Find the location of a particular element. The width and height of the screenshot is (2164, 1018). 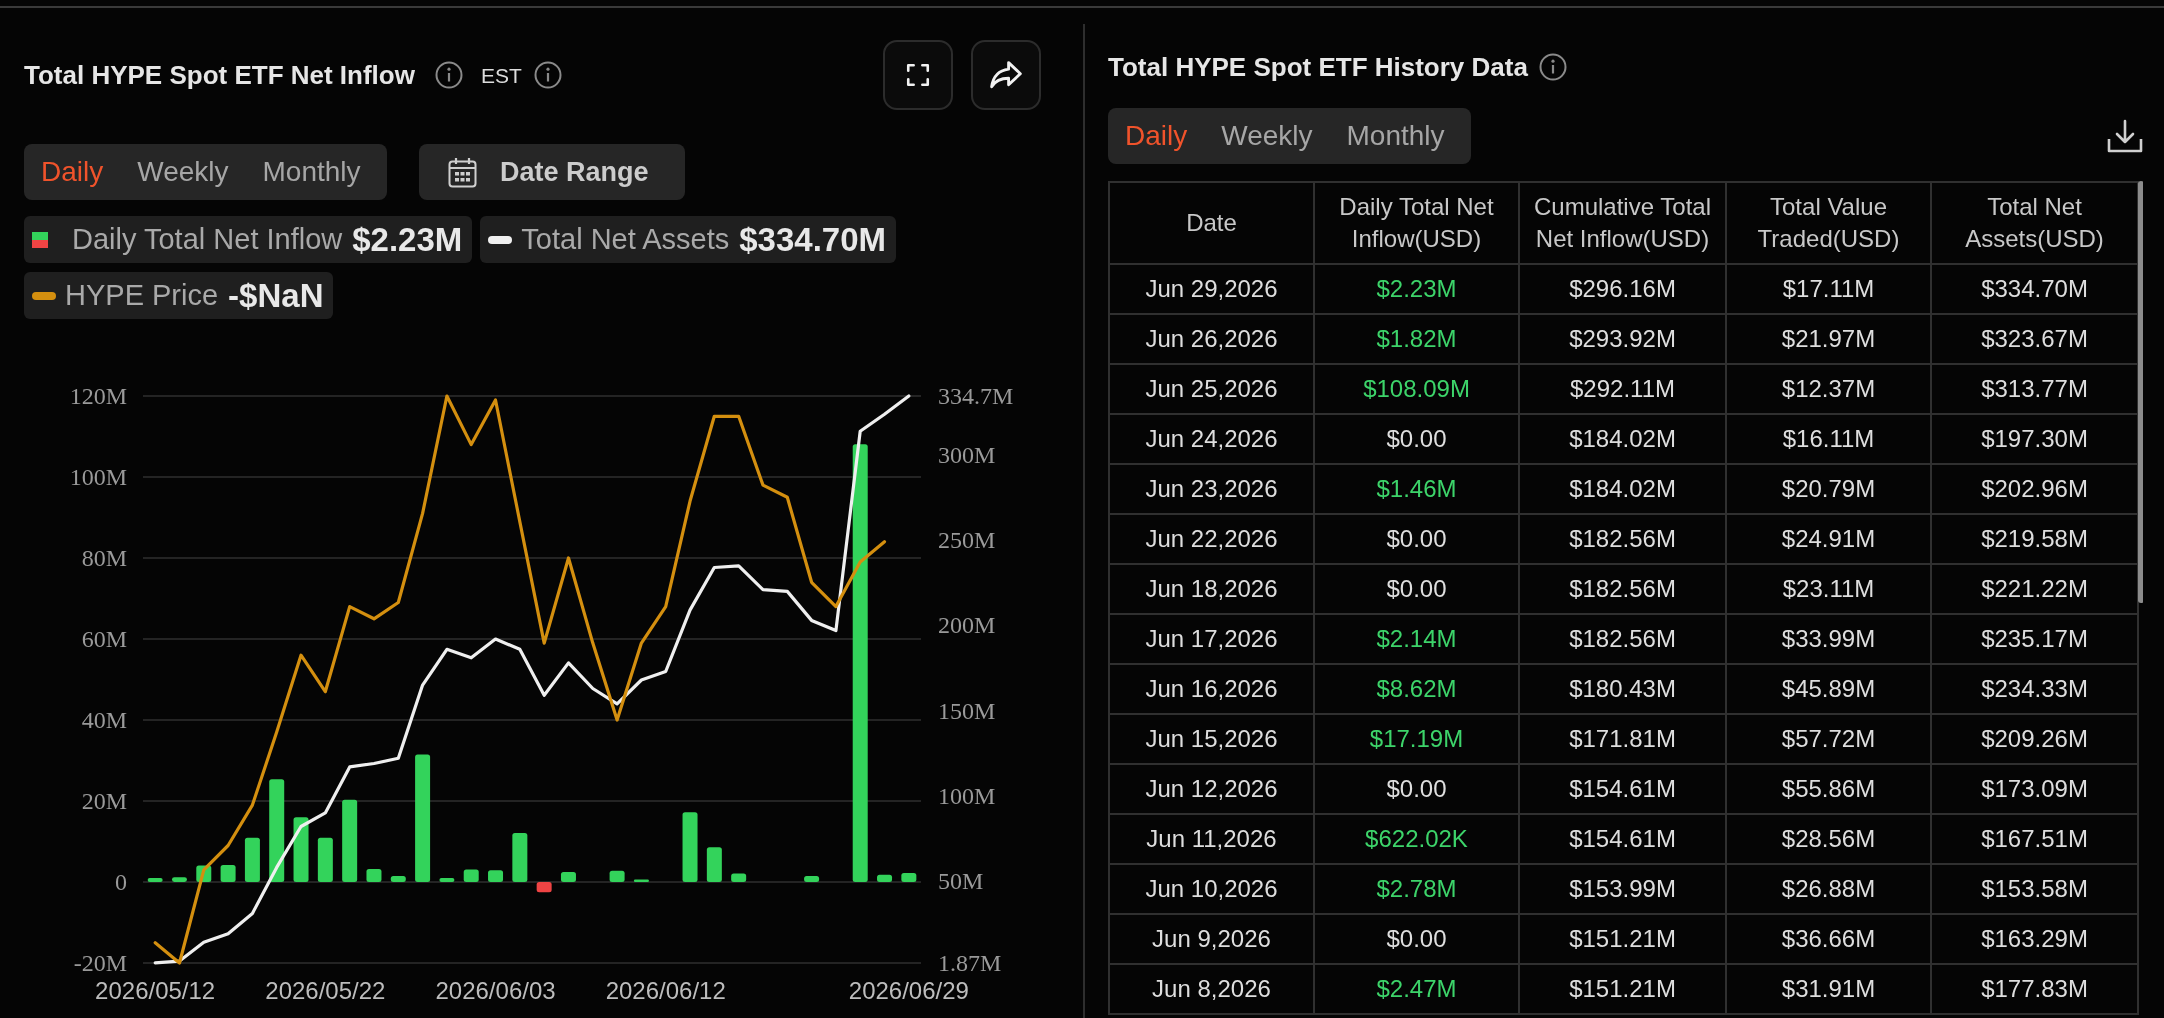

table-cell: $173.09M is located at coordinates (2034, 789).